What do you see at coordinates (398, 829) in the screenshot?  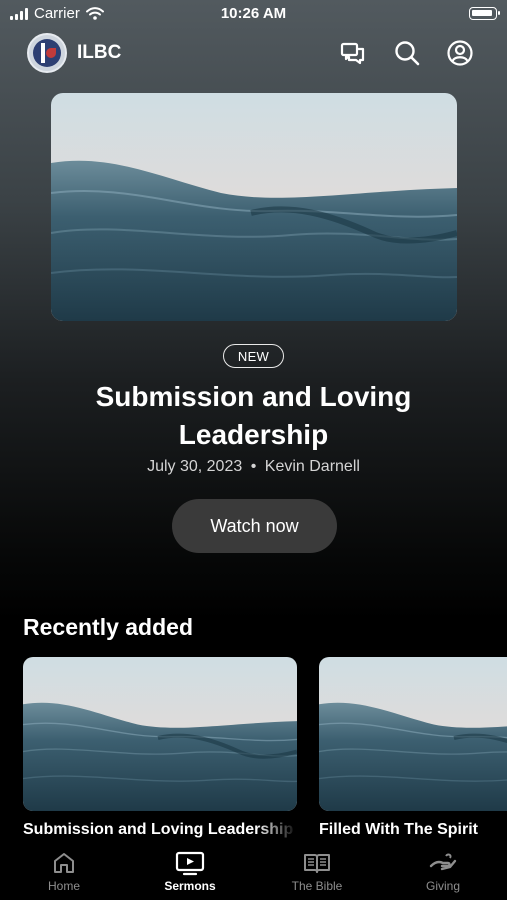 I see `sermon-card-title: Filled With The Spirit` at bounding box center [398, 829].